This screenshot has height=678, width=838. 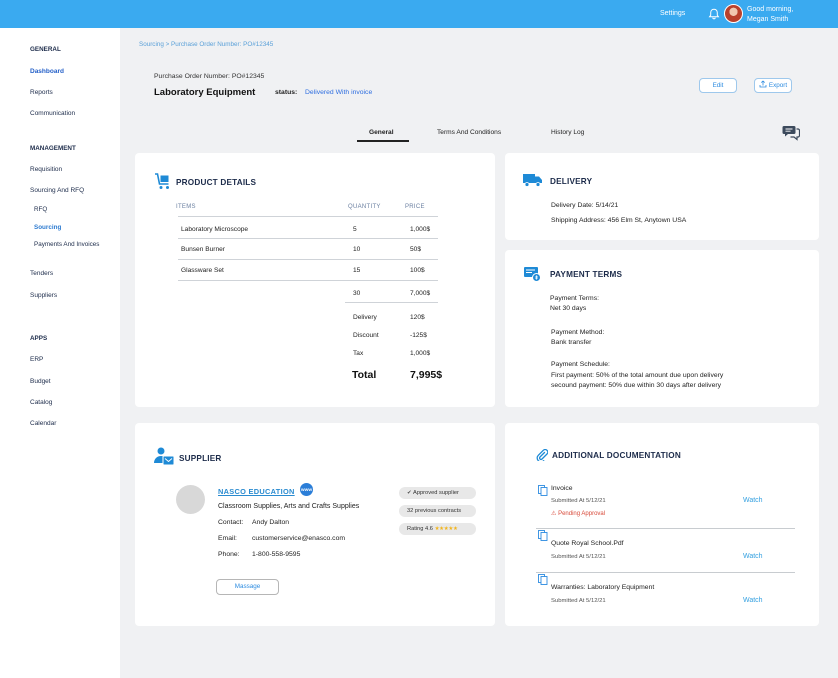 What do you see at coordinates (672, 13) in the screenshot?
I see `settings-link: Settings` at bounding box center [672, 13].